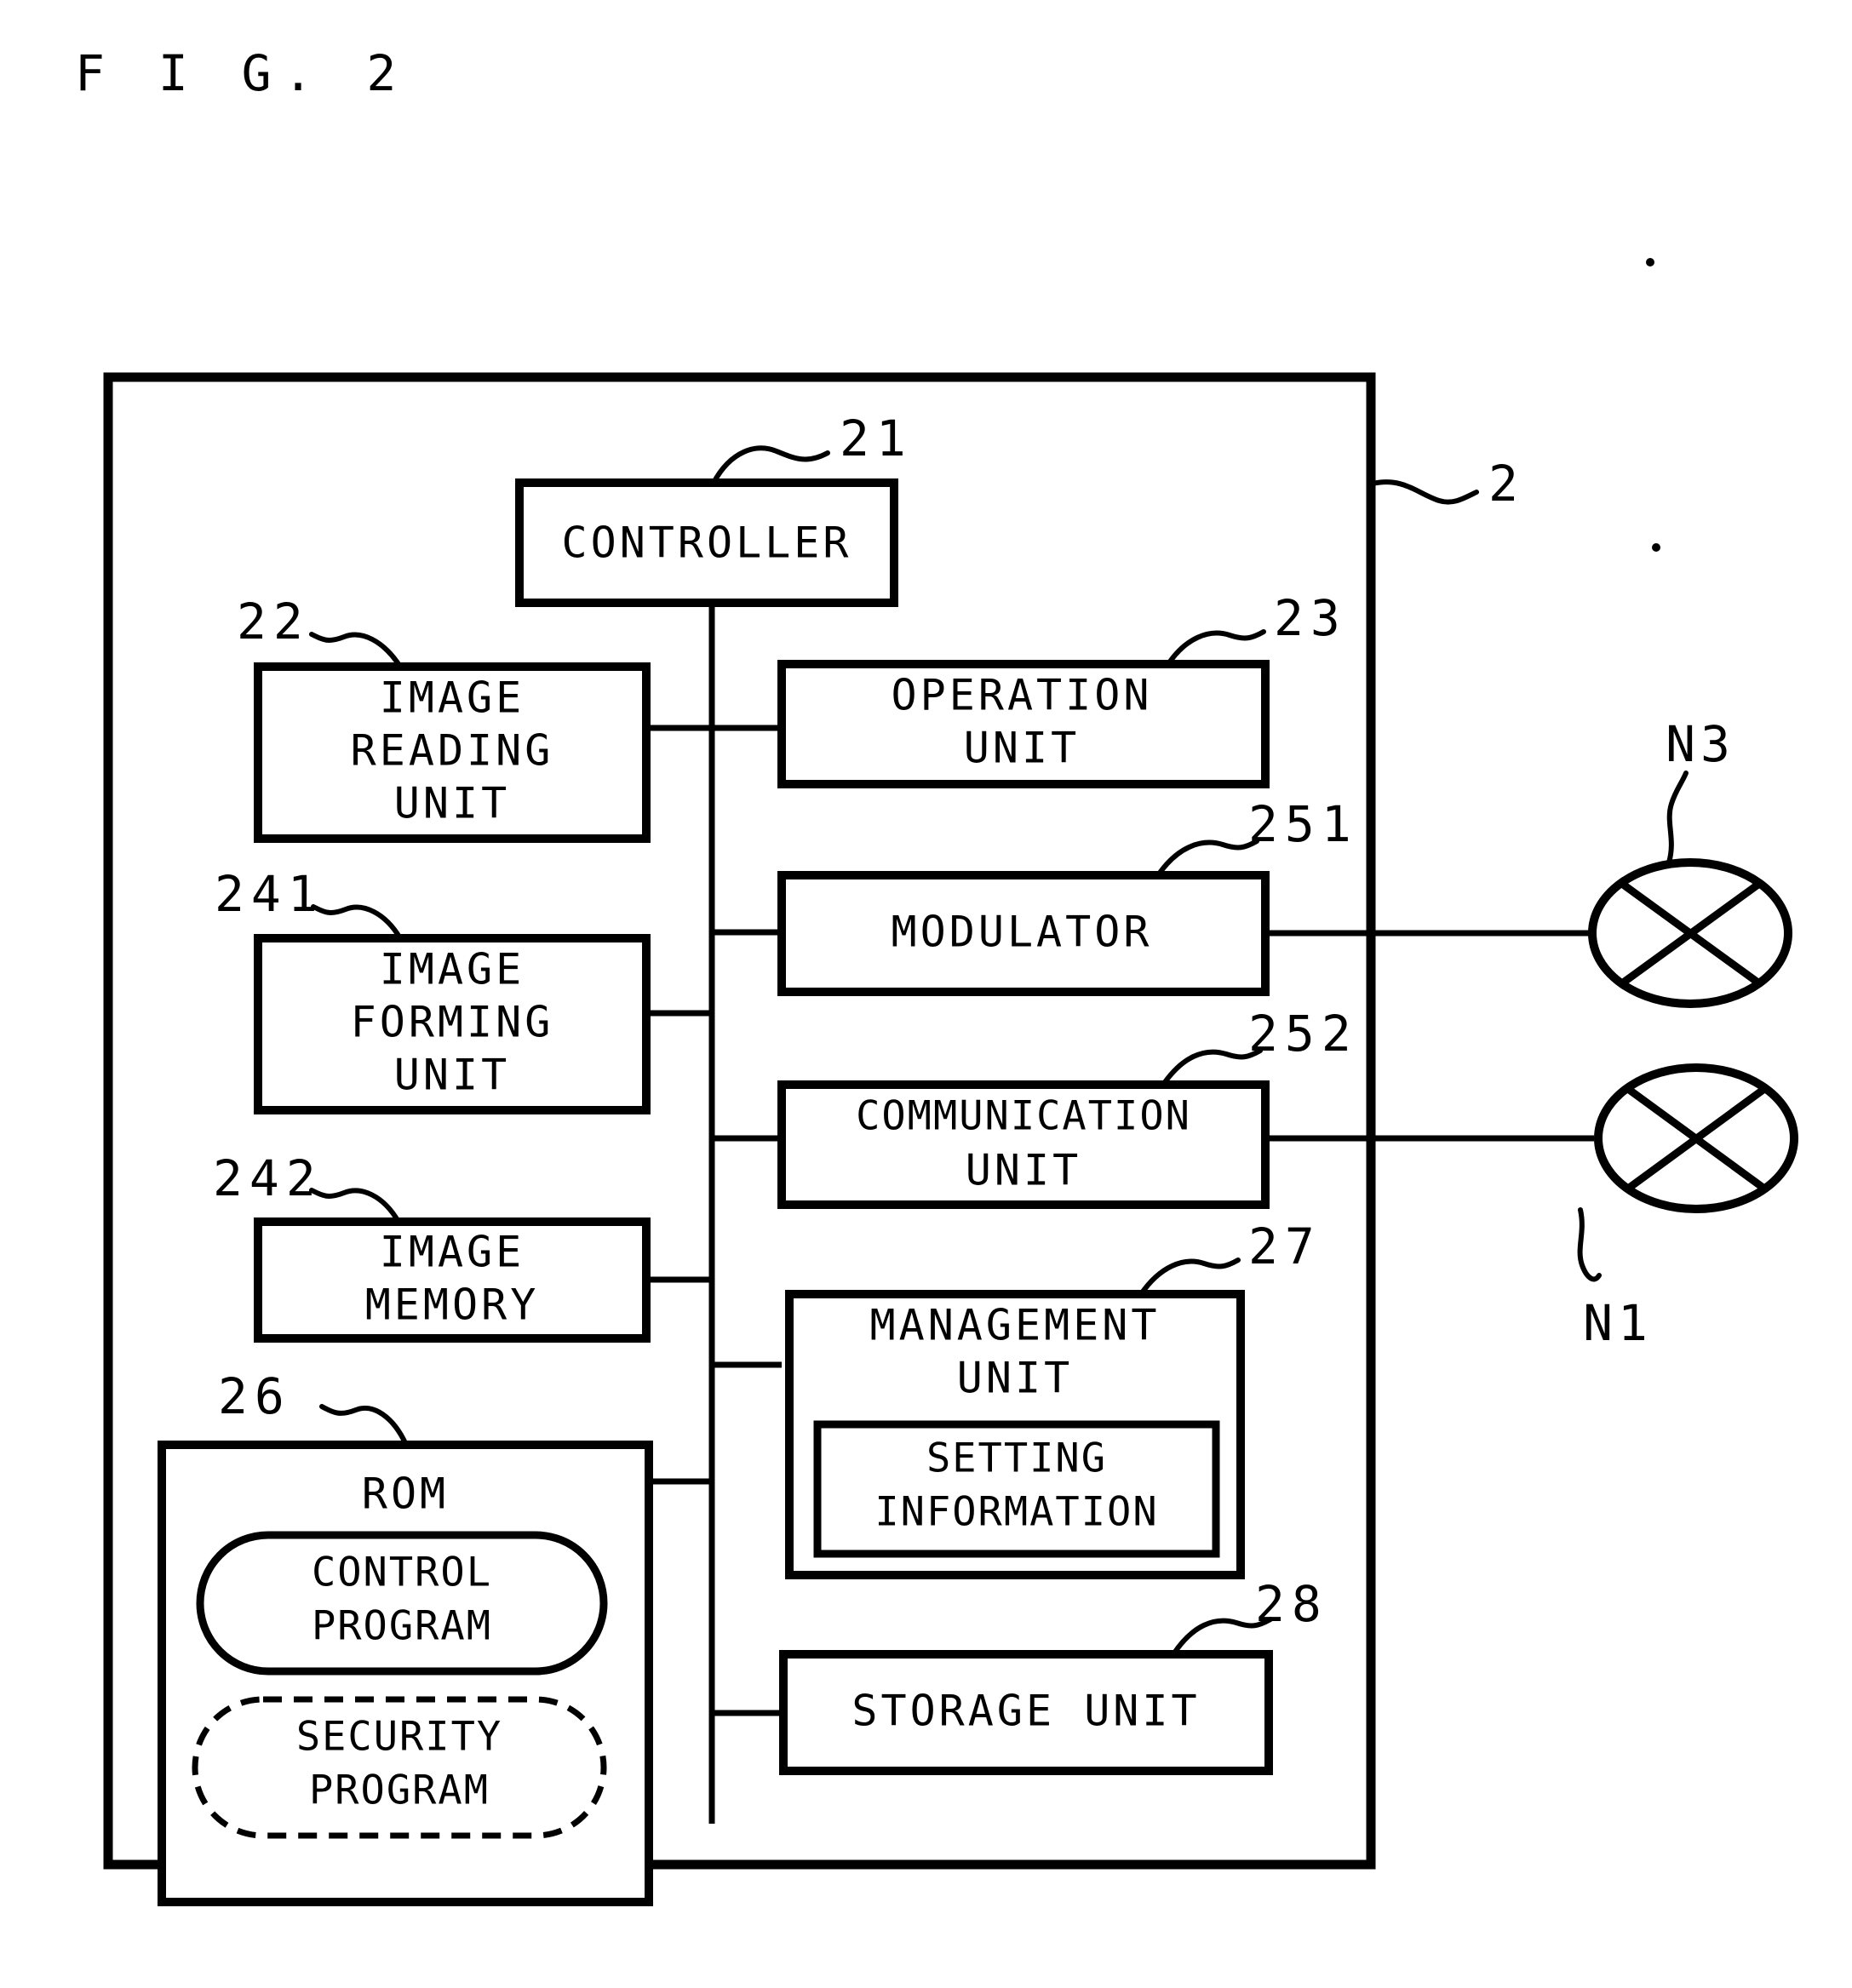 This screenshot has height=1988, width=1852. Describe the element at coordinates (1700, 744) in the screenshot. I see `network-label-n3: N3` at that location.